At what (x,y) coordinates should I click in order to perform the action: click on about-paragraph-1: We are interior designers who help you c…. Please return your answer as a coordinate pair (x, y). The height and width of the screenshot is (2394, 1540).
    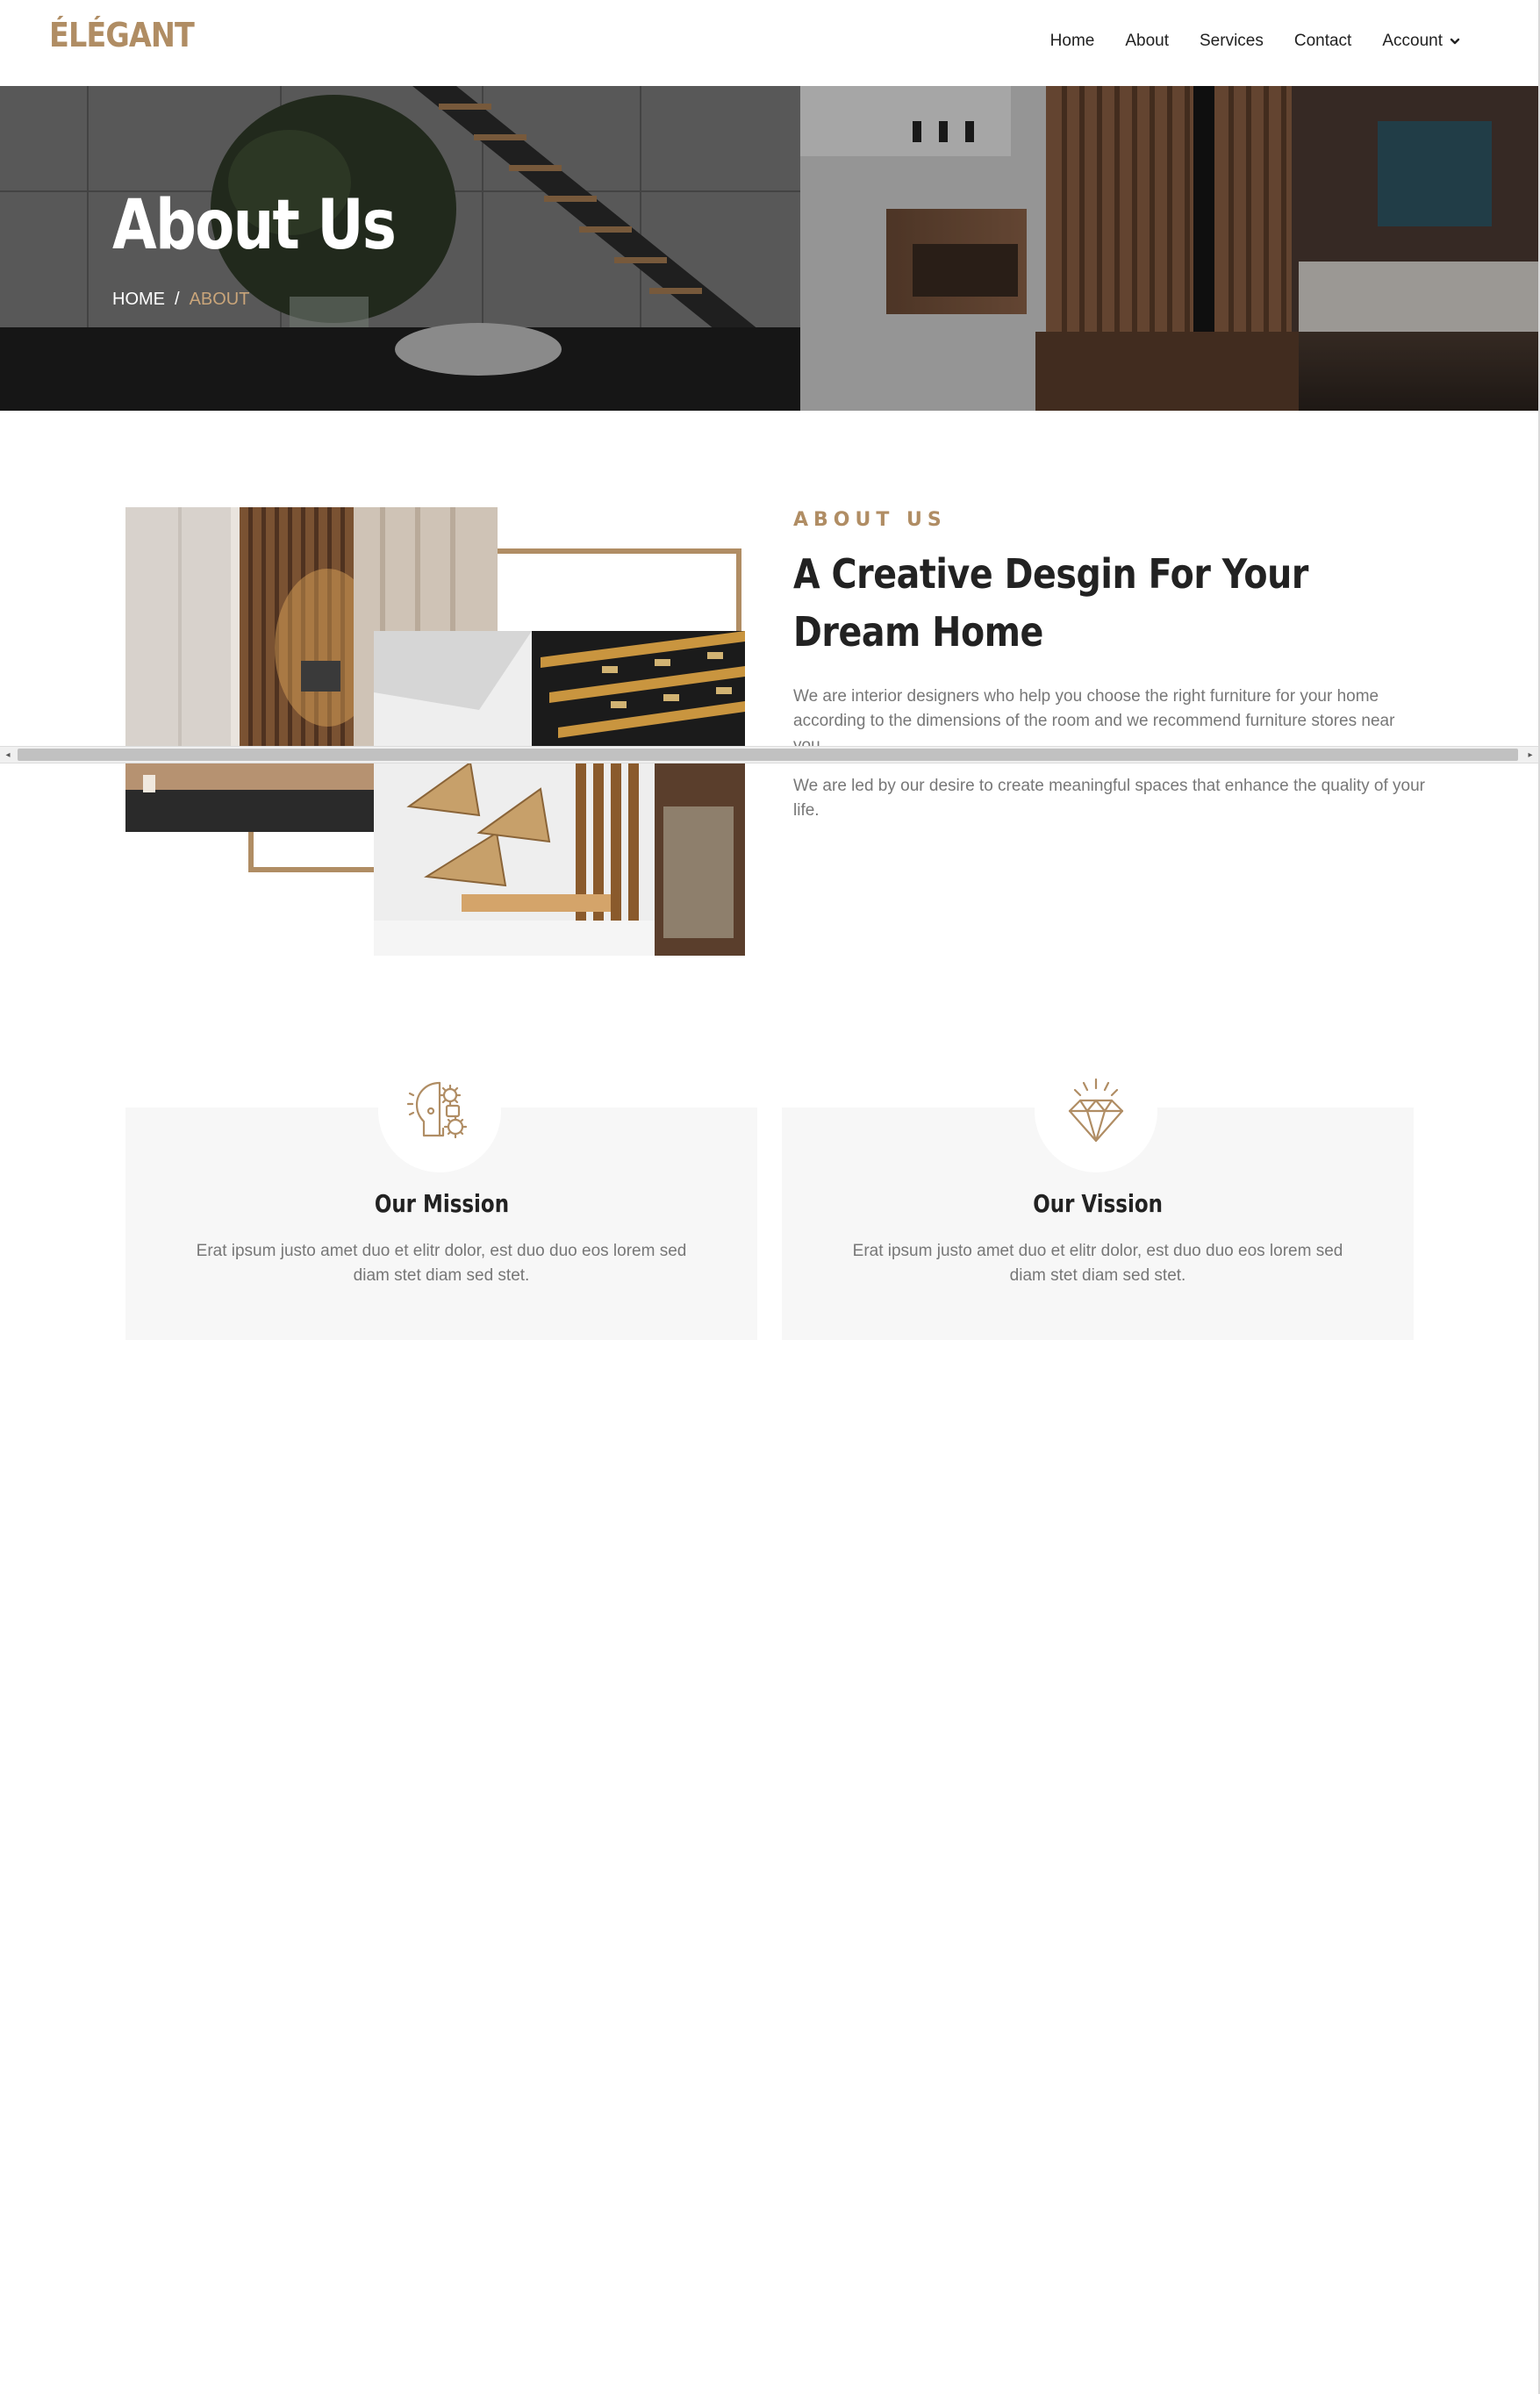
    Looking at the image, I should click on (1094, 721).